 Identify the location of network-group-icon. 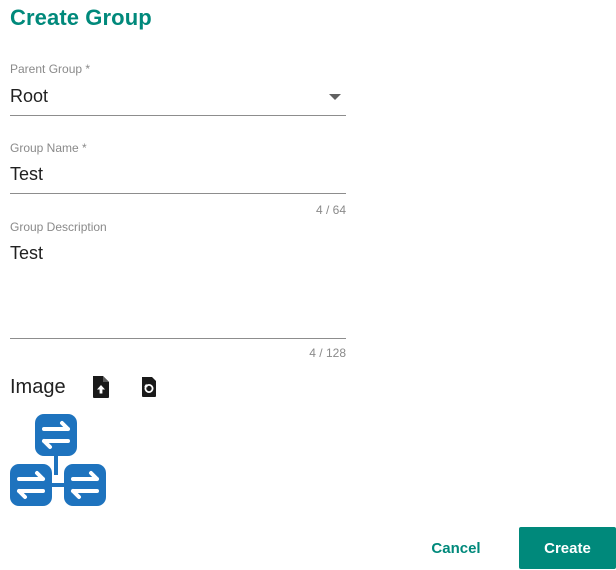
(58, 459).